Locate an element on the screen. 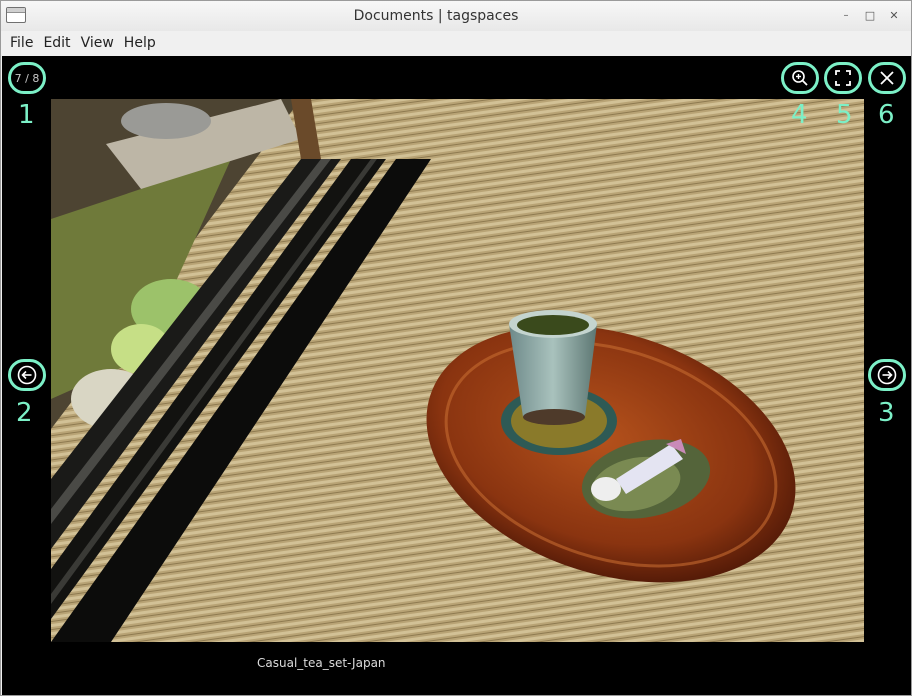  menu-edit: Edit is located at coordinates (56, 43).